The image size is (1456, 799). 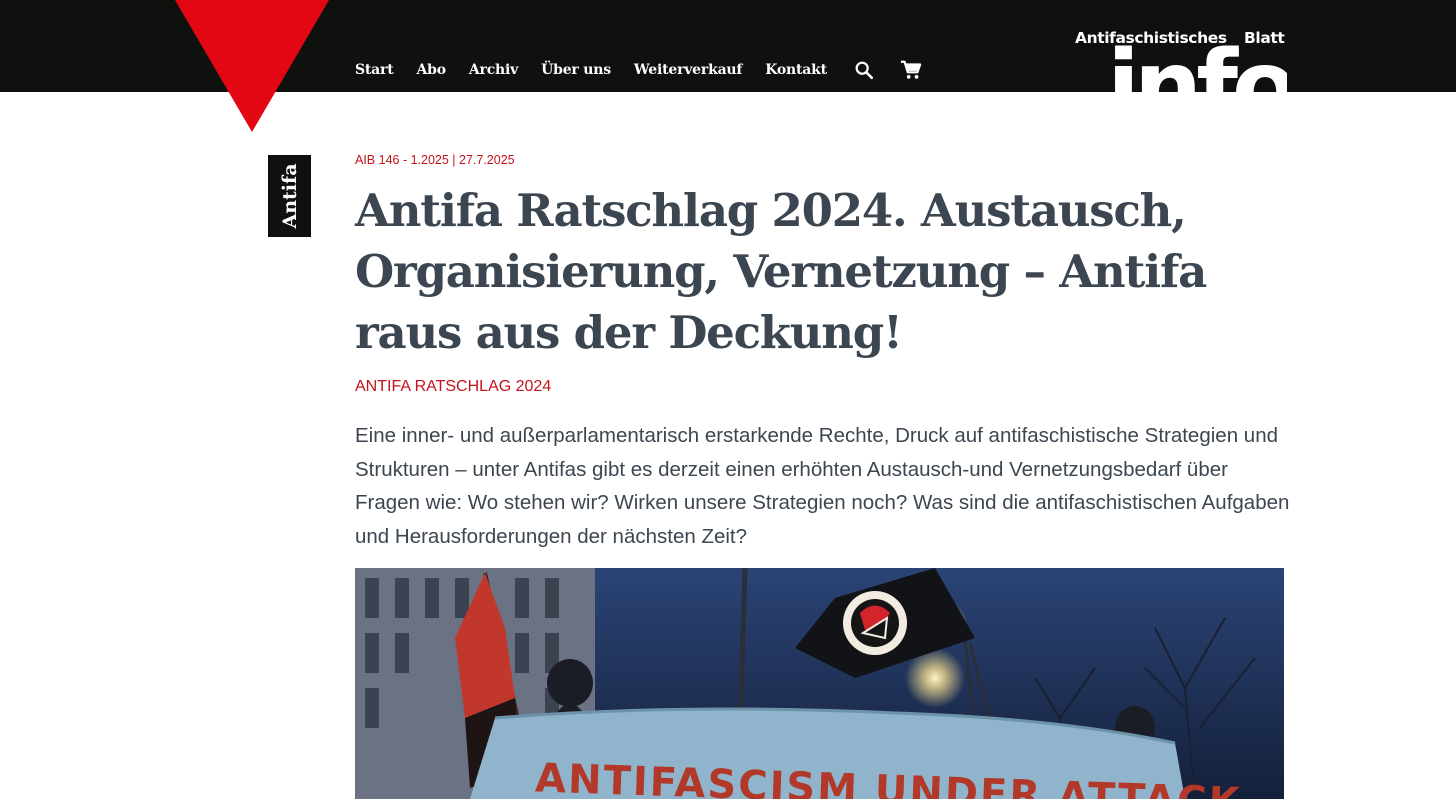 What do you see at coordinates (1197, 61) in the screenshot?
I see `logo-main-text: info` at bounding box center [1197, 61].